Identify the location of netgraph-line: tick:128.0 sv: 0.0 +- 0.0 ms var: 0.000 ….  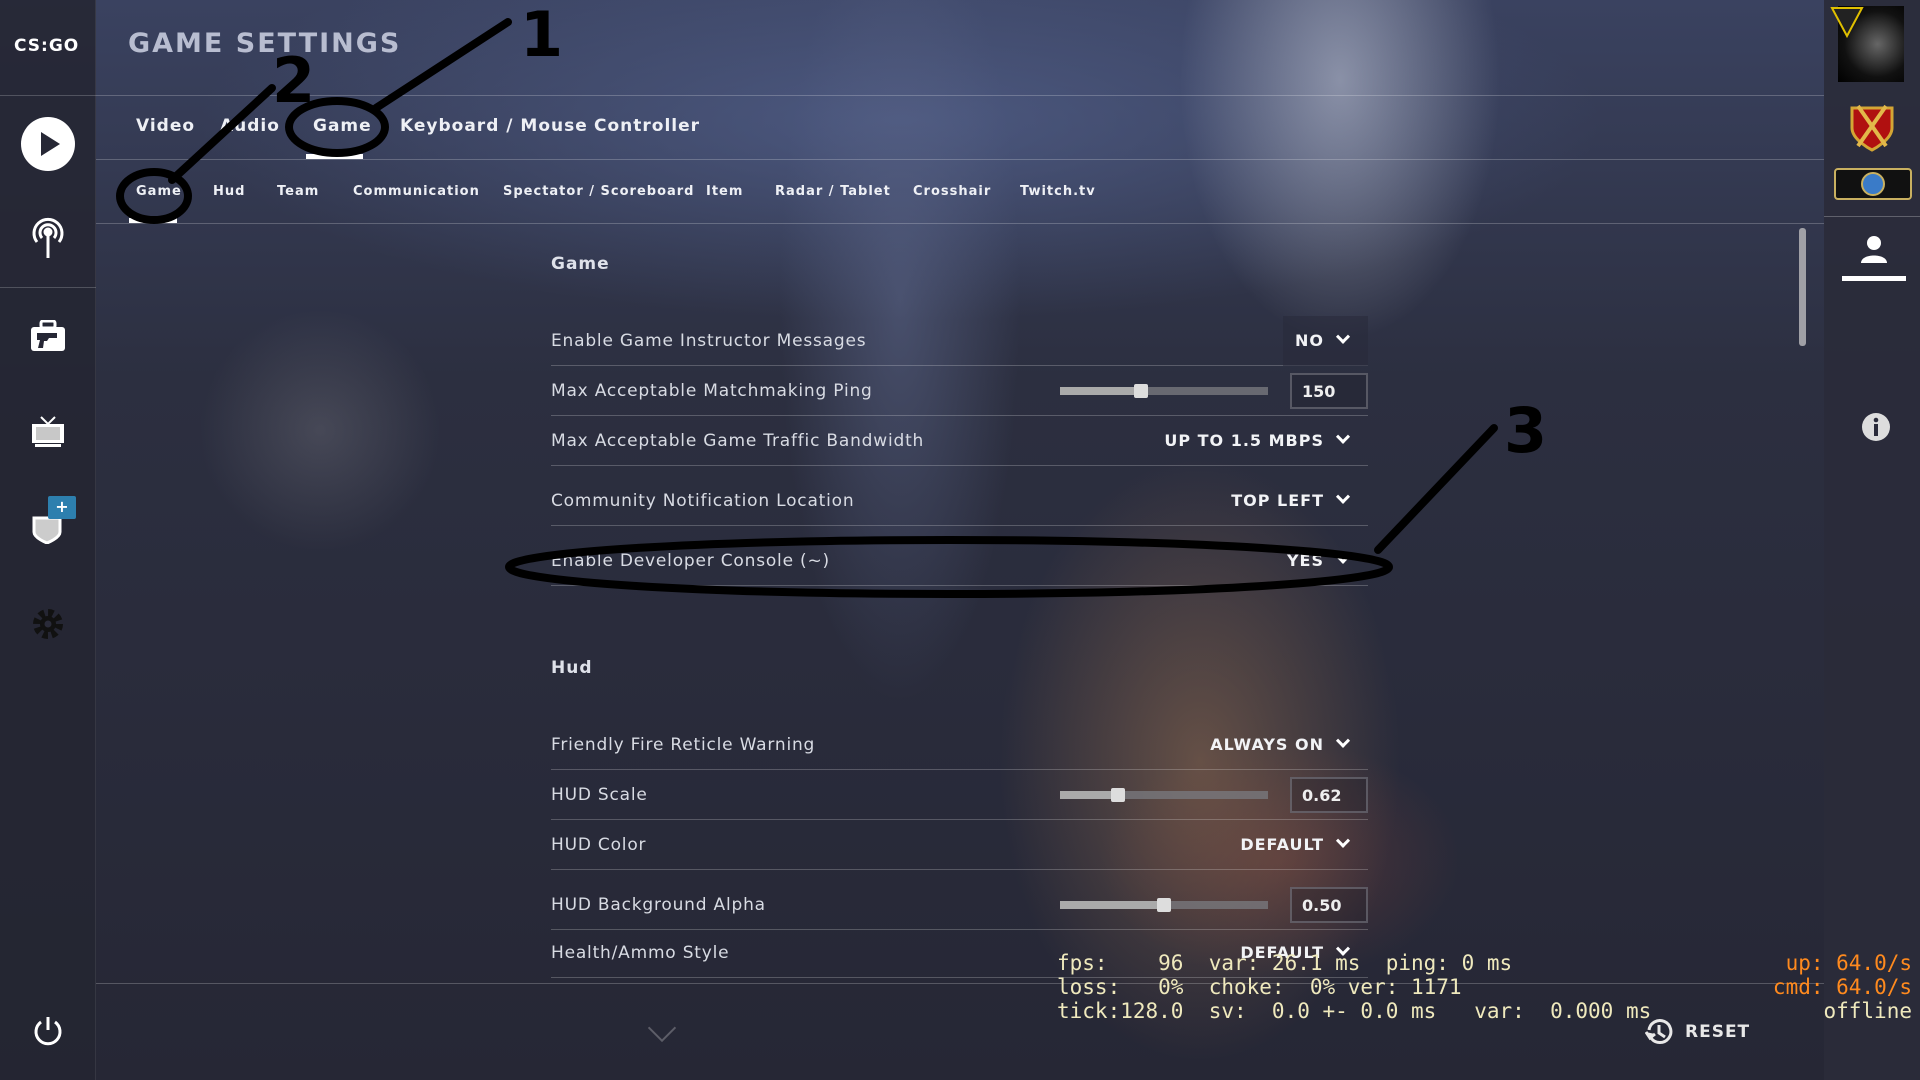
(1354, 1011).